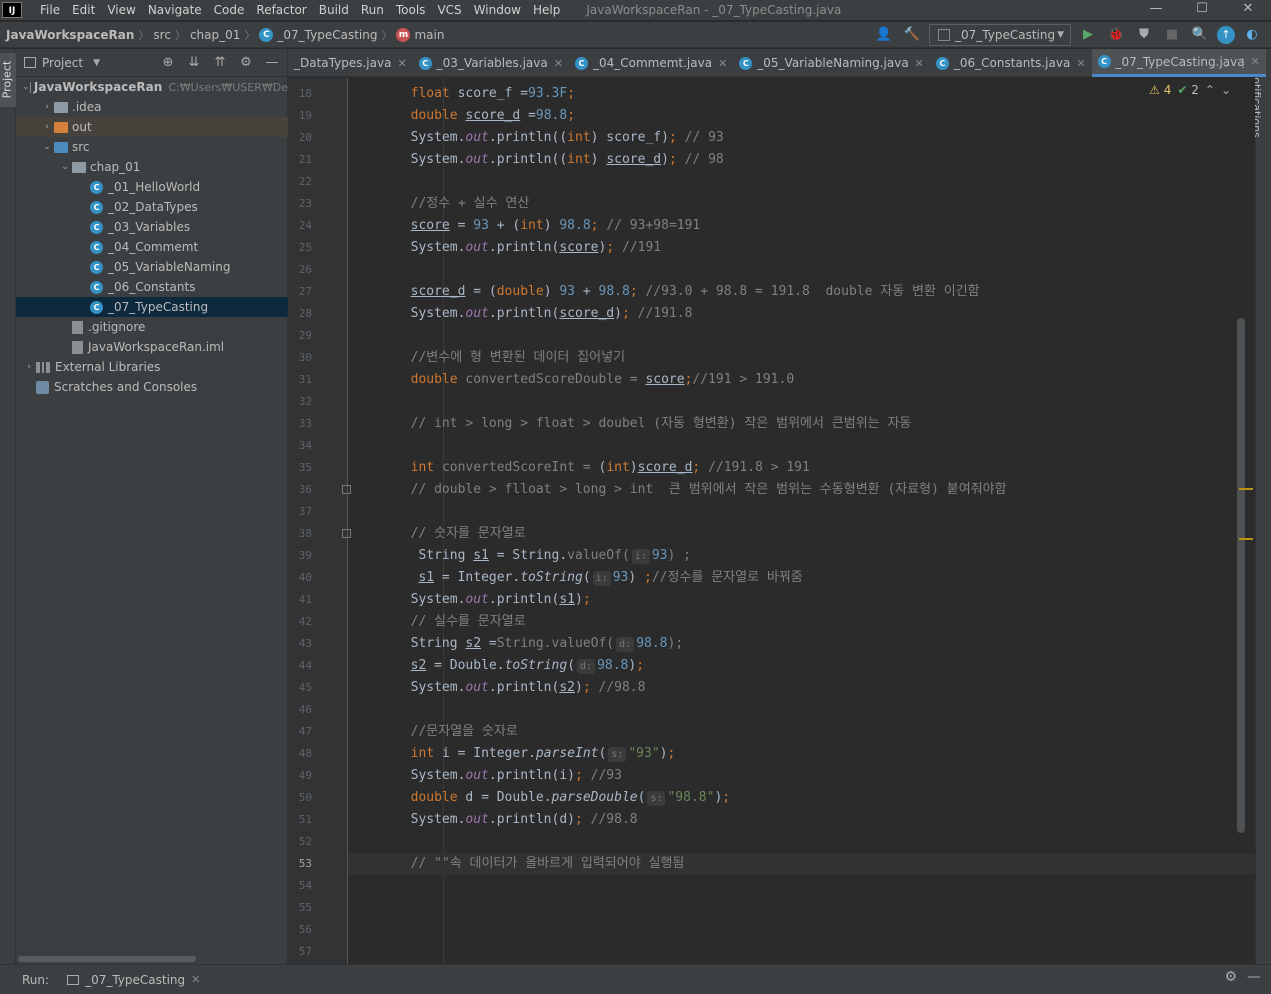 This screenshot has width=1271, height=994. What do you see at coordinates (429, 35) in the screenshot?
I see `breadcrumb-method: main` at bounding box center [429, 35].